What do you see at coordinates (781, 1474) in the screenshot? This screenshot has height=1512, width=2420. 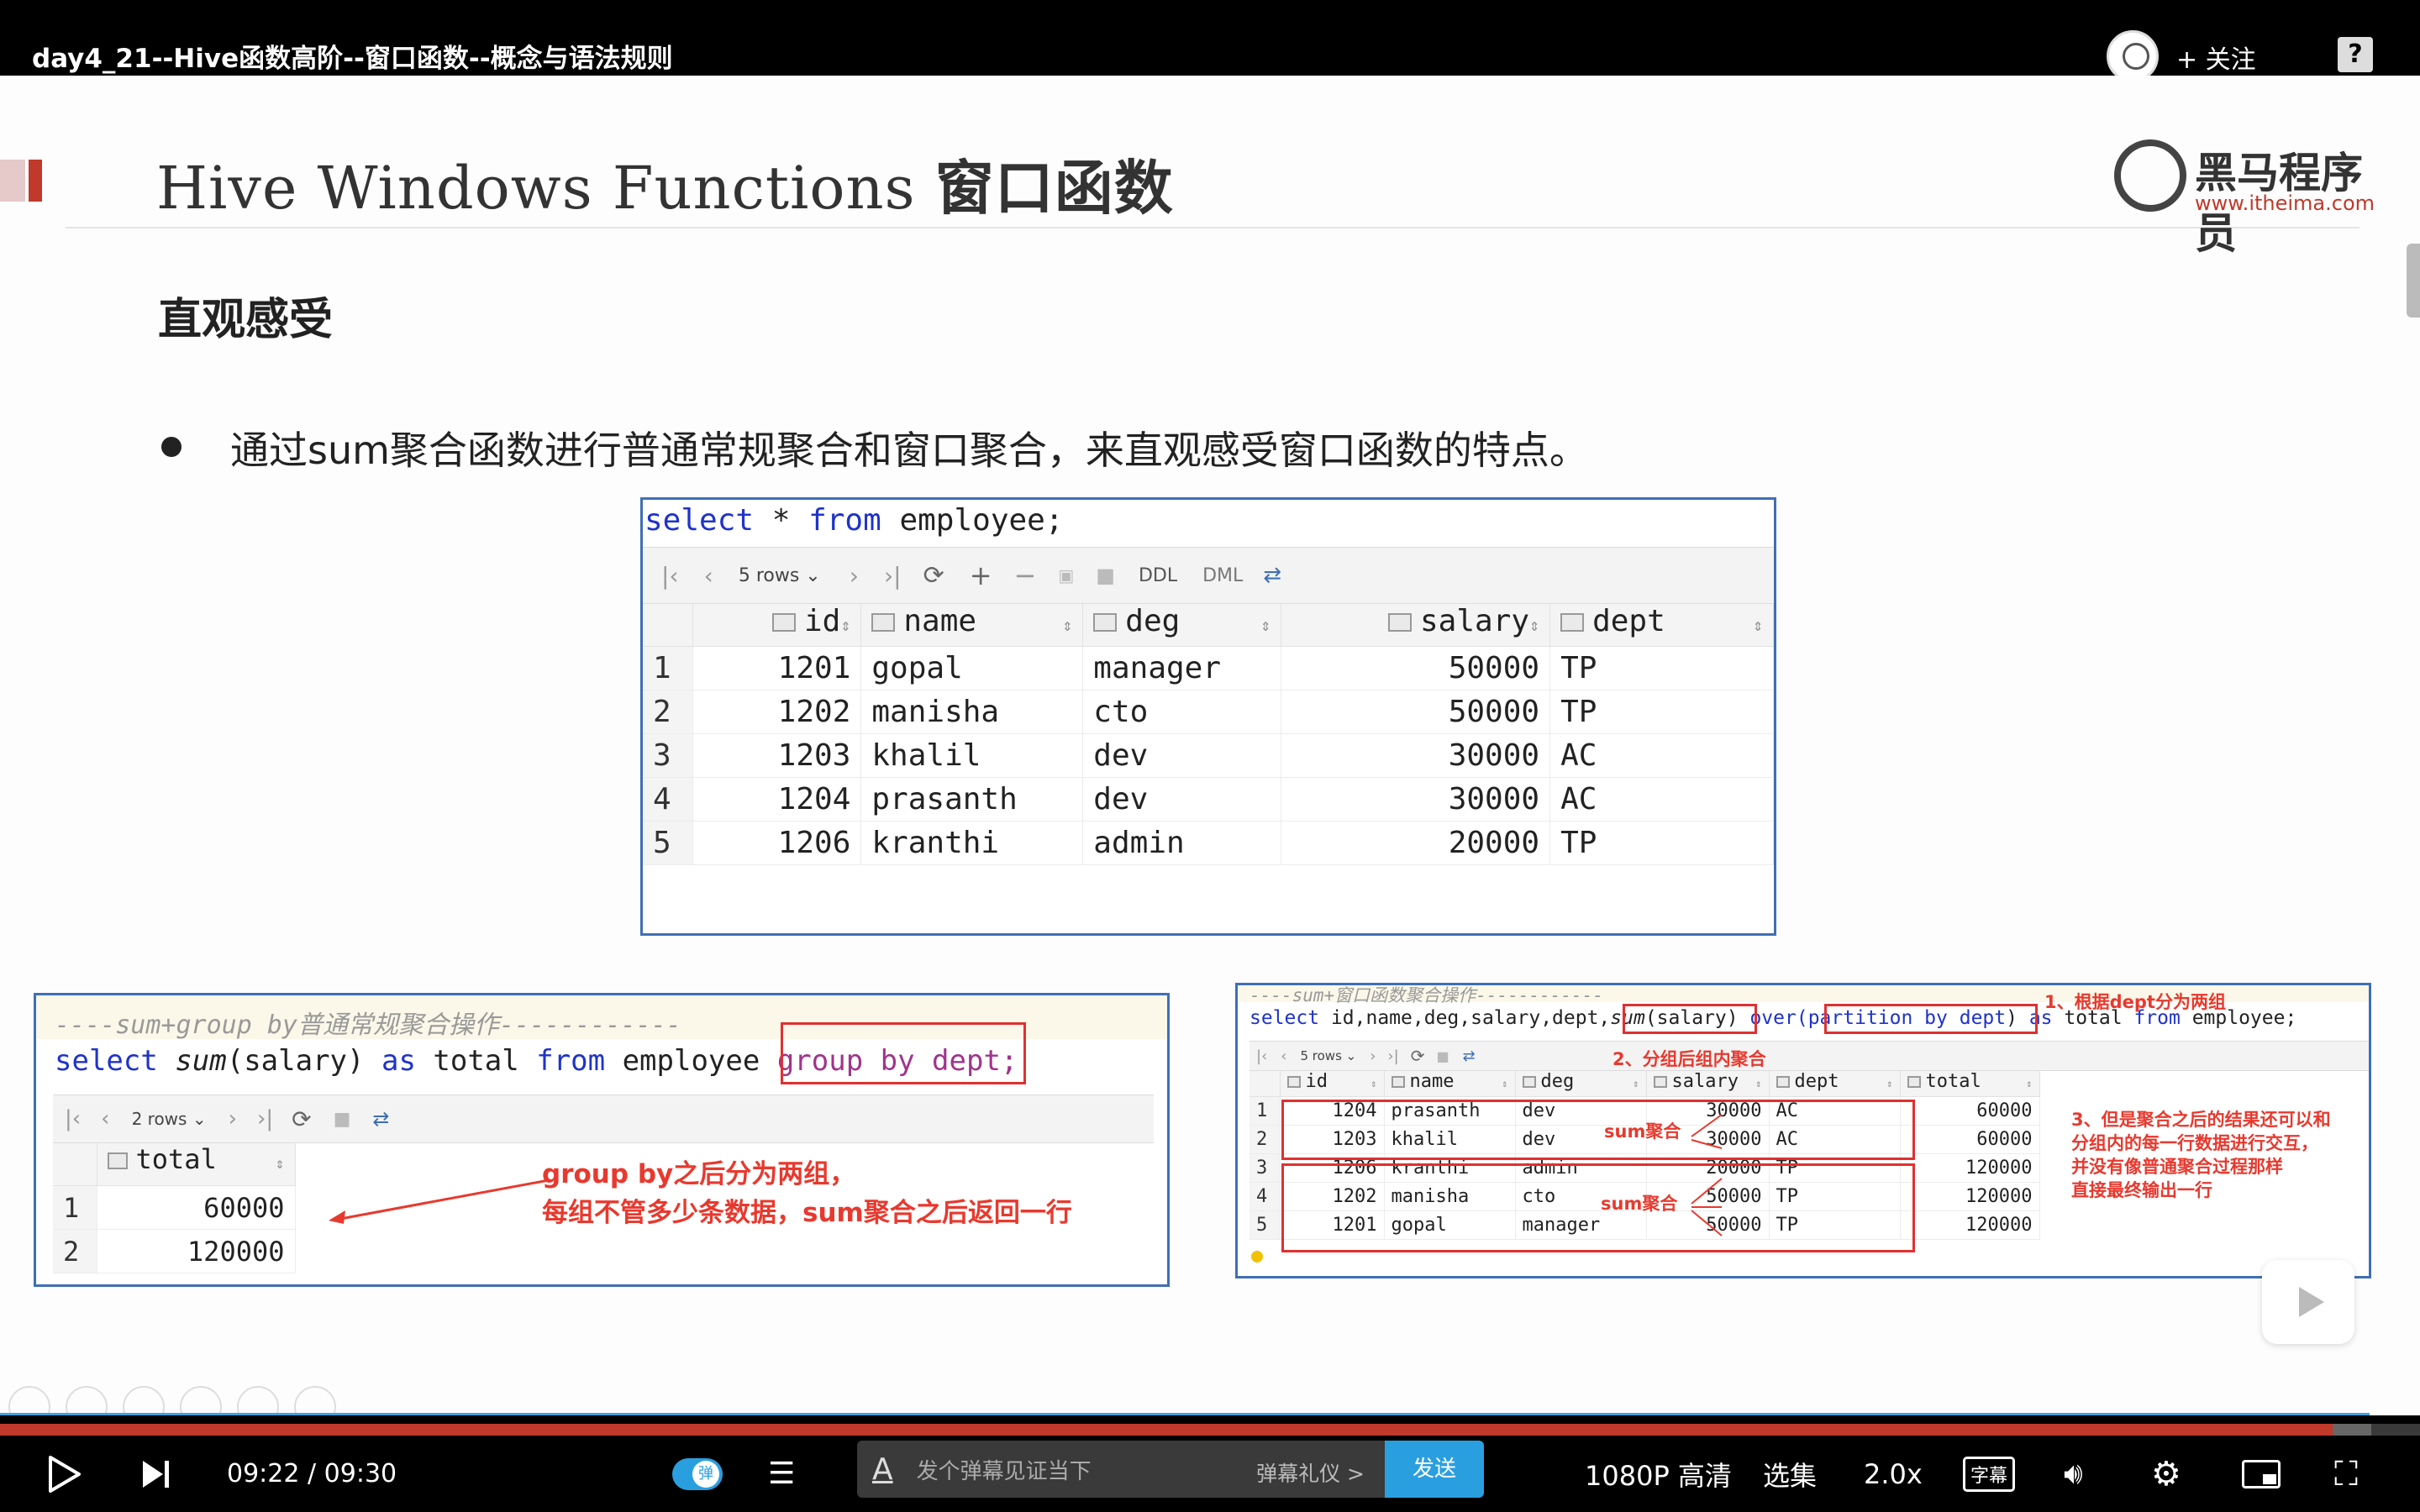 I see `danmaku-settings-icon: ☰` at bounding box center [781, 1474].